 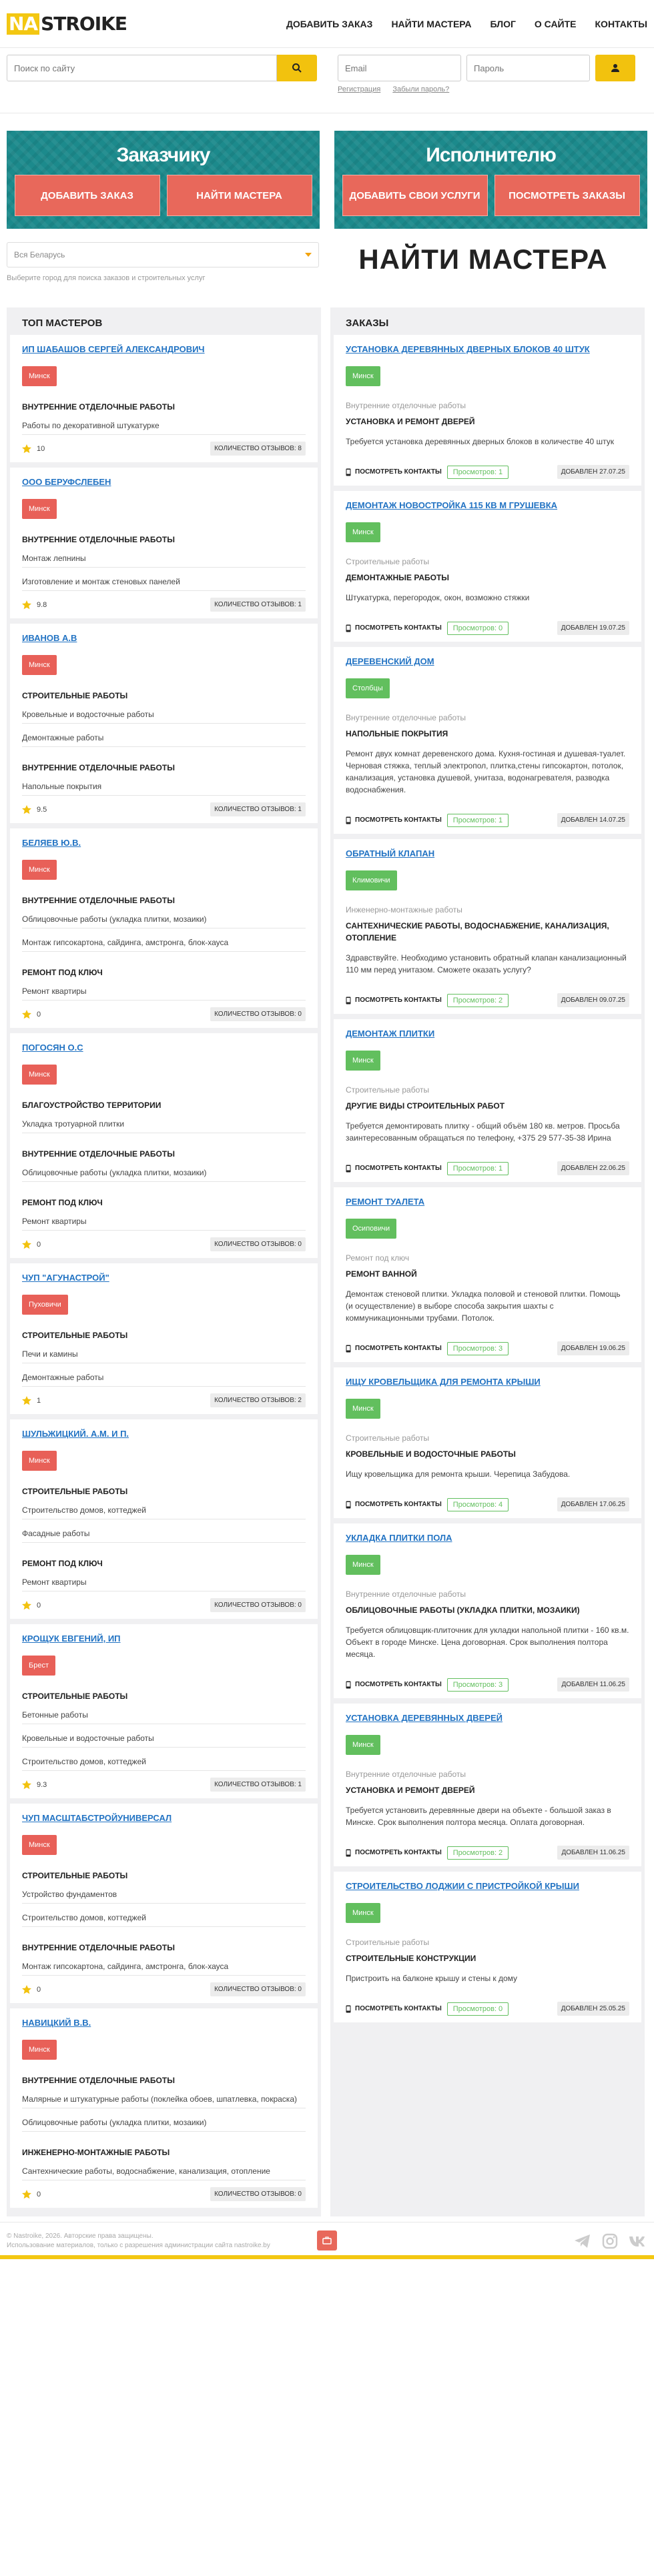 I want to click on service-item: Ремонт квартиры, so click(x=164, y=1579).